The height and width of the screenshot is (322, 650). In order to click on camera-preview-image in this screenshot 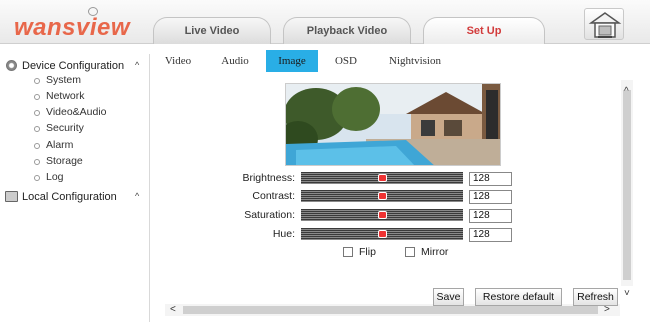, I will do `click(393, 124)`.